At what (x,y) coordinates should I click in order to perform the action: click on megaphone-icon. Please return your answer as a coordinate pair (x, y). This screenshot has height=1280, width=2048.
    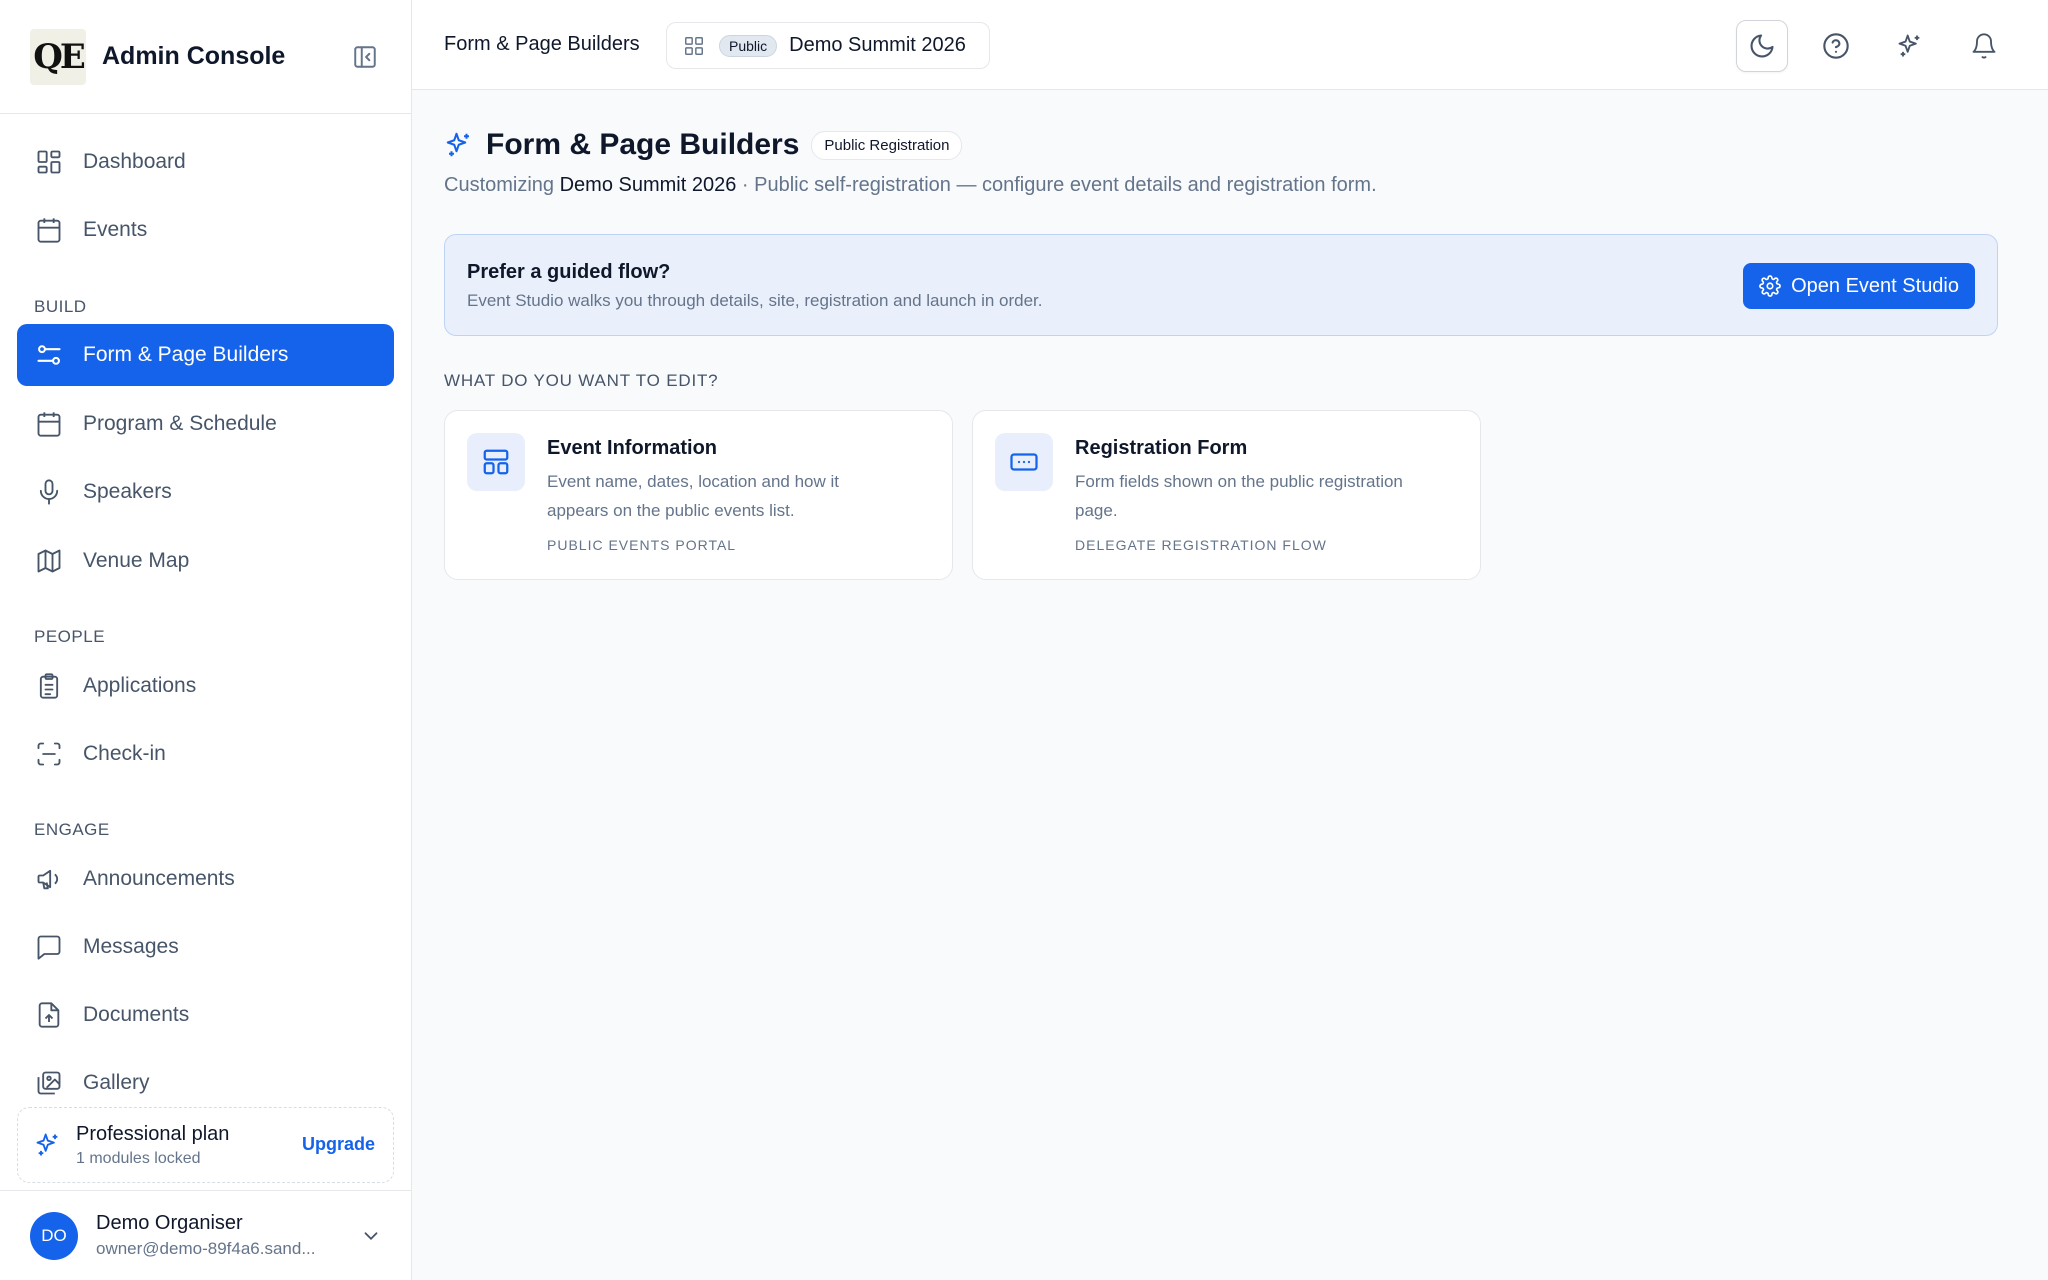
    Looking at the image, I should click on (48, 879).